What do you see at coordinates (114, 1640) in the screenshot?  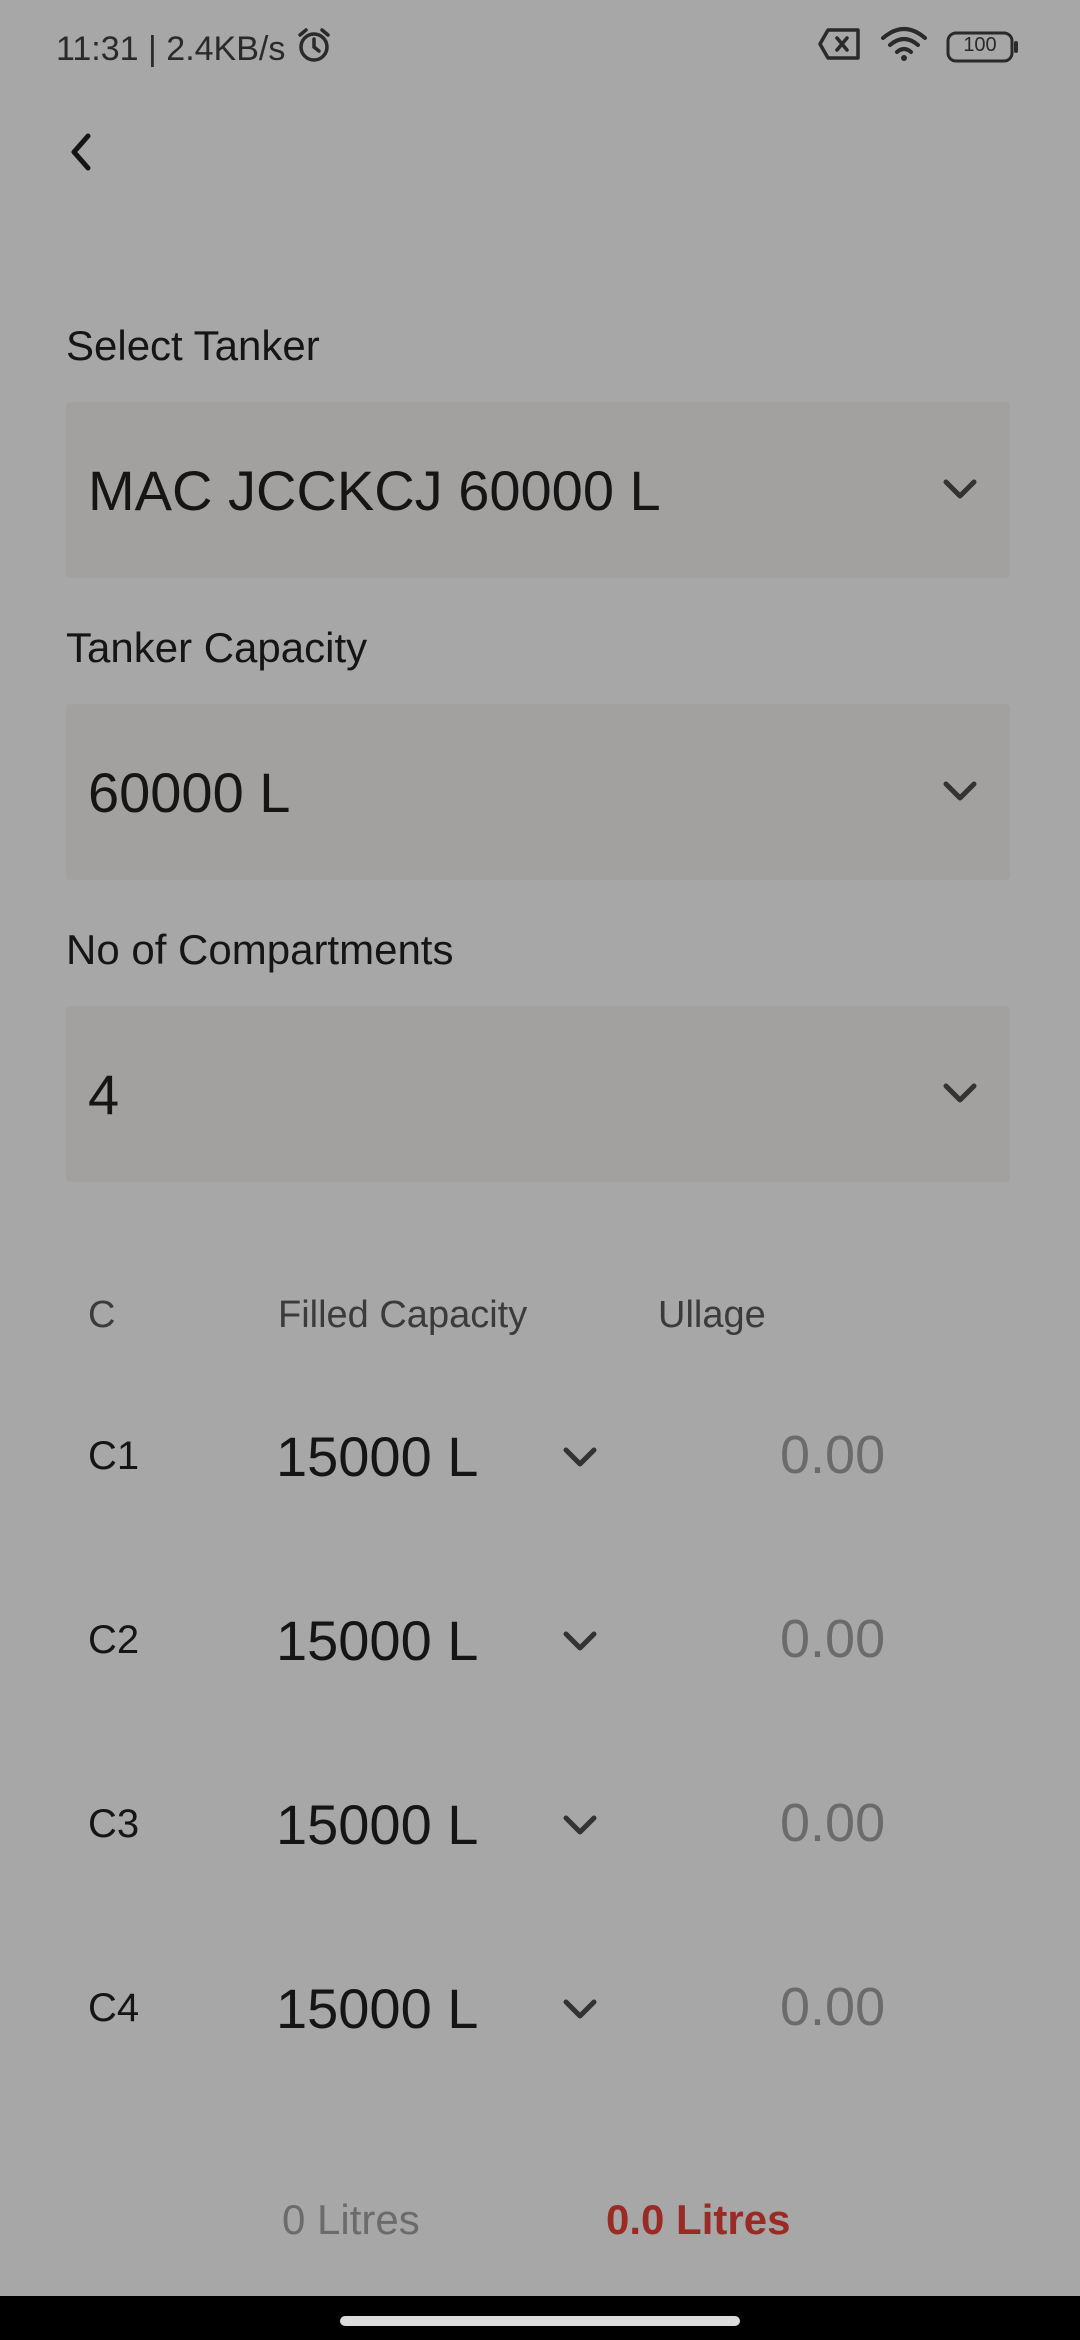 I see `compartment-id: C2` at bounding box center [114, 1640].